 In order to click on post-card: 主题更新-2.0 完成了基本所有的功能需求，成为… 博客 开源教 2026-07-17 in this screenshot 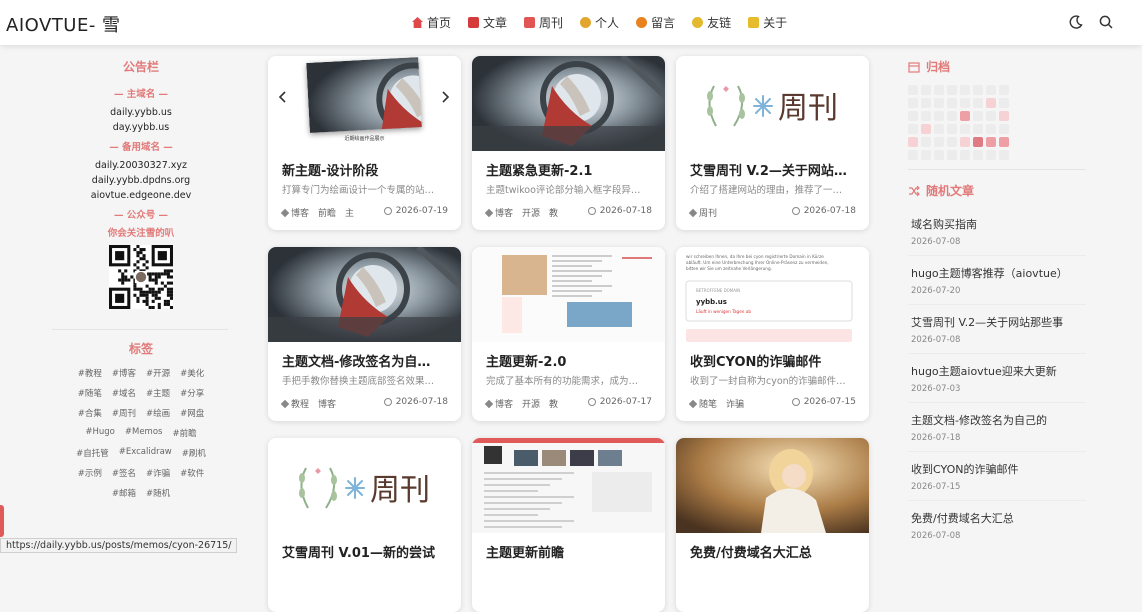, I will do `click(568, 334)`.